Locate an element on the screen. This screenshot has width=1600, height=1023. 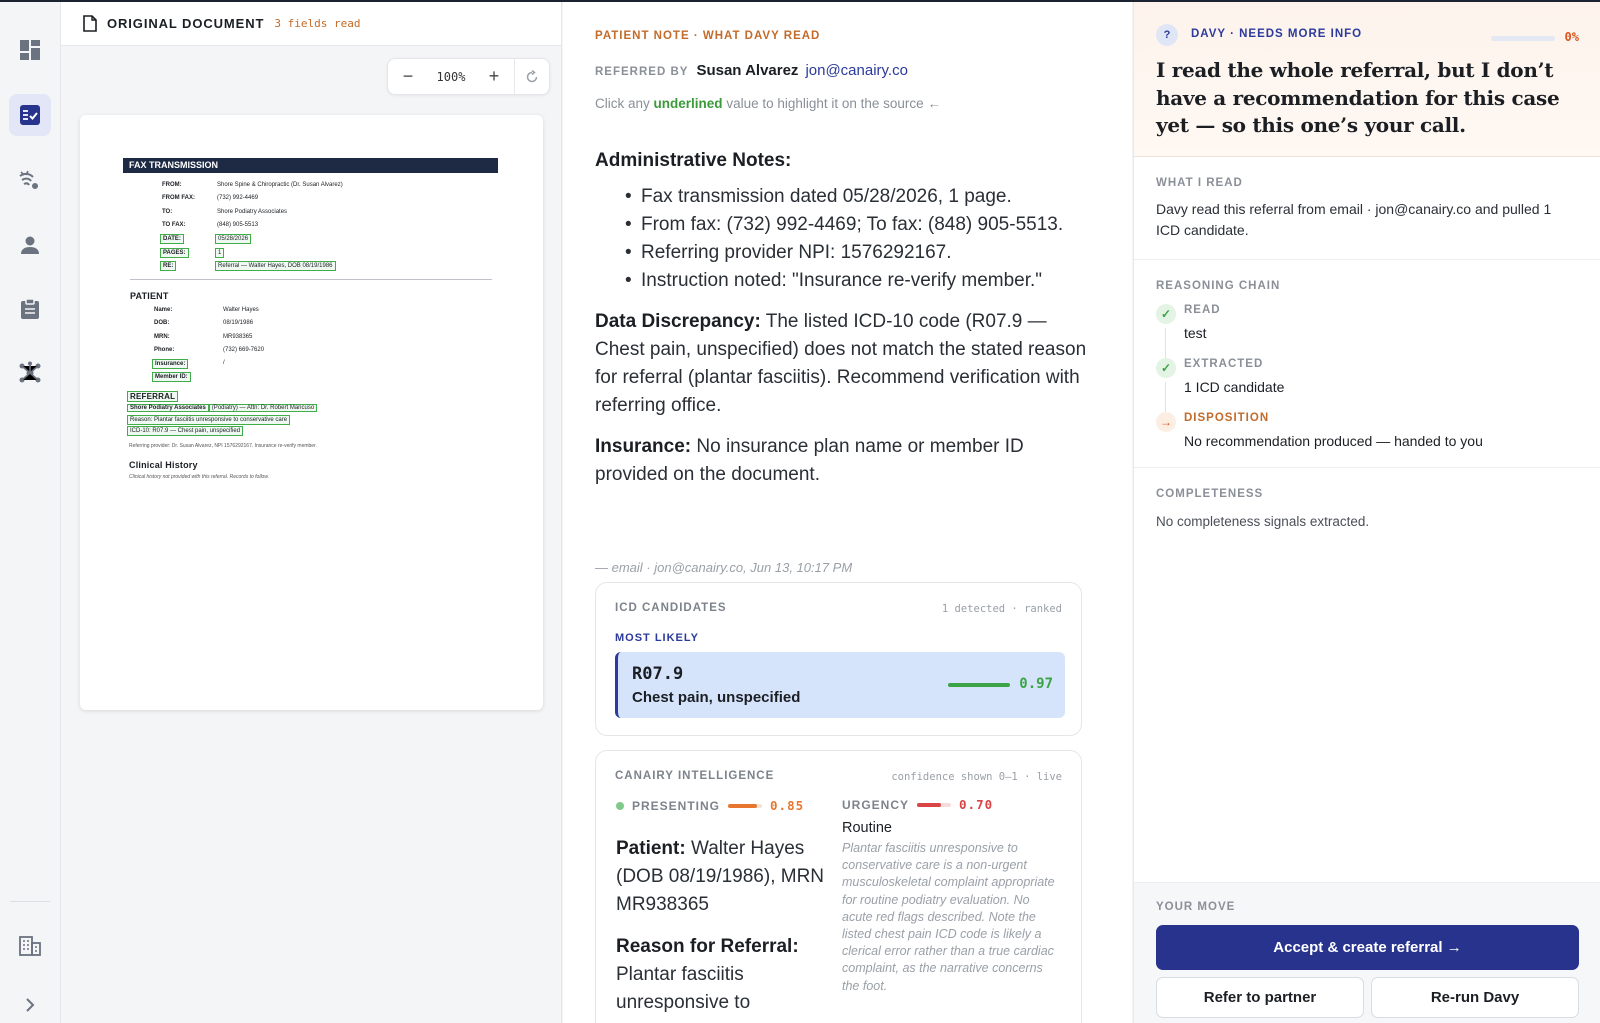
rail-item-referrals is located at coordinates (30, 115).